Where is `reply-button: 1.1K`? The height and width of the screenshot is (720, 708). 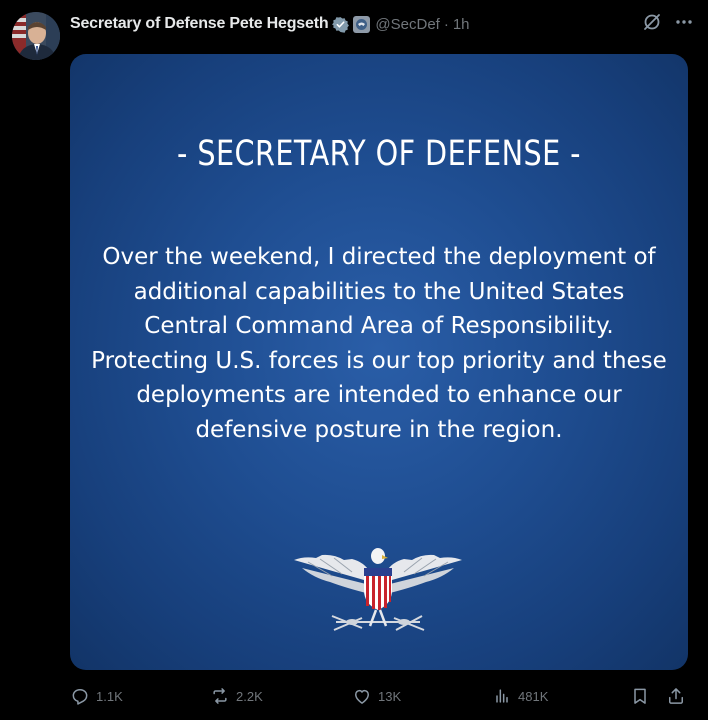
reply-button: 1.1K is located at coordinates (96, 696).